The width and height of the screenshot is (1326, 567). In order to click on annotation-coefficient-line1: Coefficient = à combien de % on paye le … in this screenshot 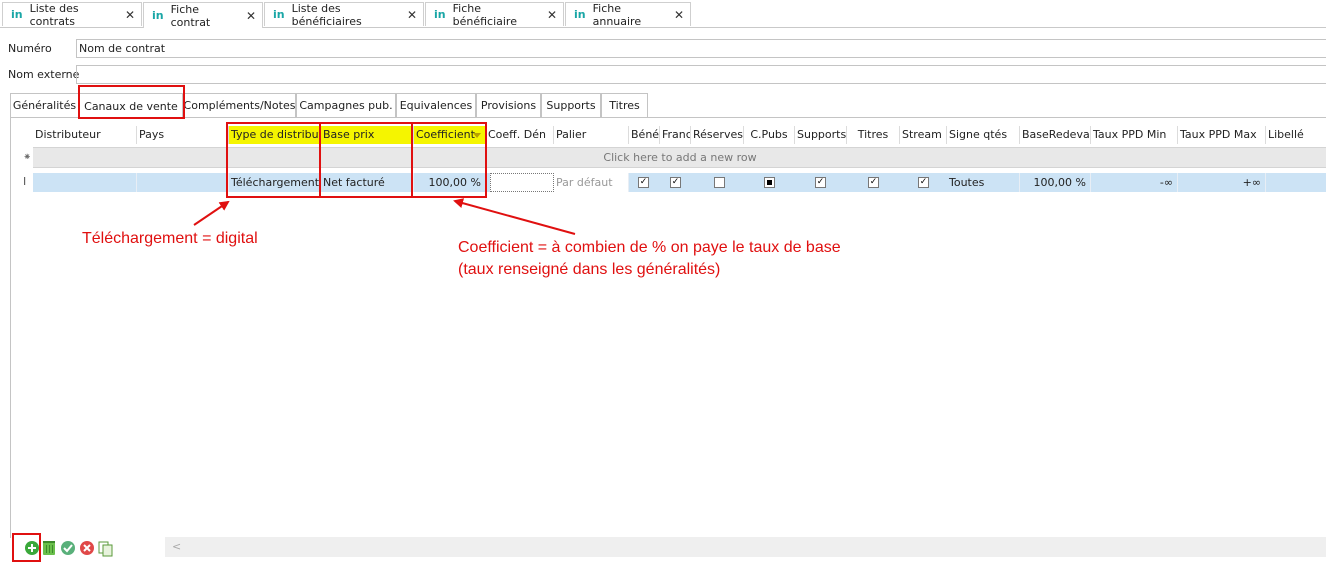, I will do `click(649, 247)`.